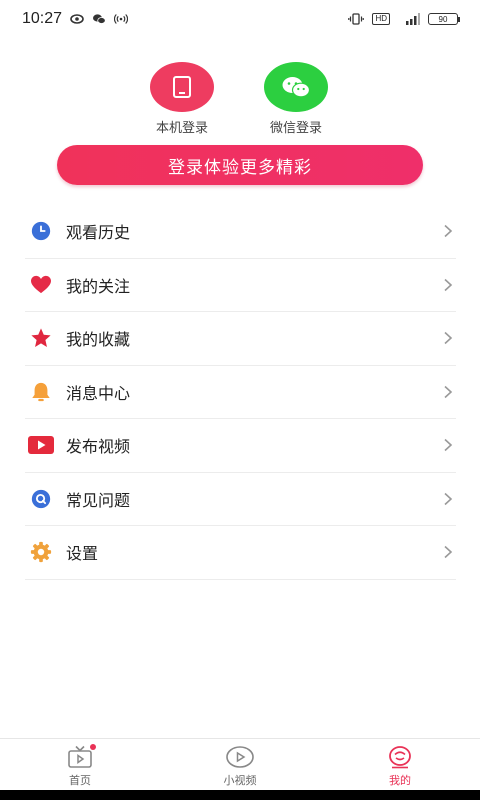 This screenshot has width=480, height=800. Describe the element at coordinates (80, 780) in the screenshot. I see `nav-label: 首页` at that location.